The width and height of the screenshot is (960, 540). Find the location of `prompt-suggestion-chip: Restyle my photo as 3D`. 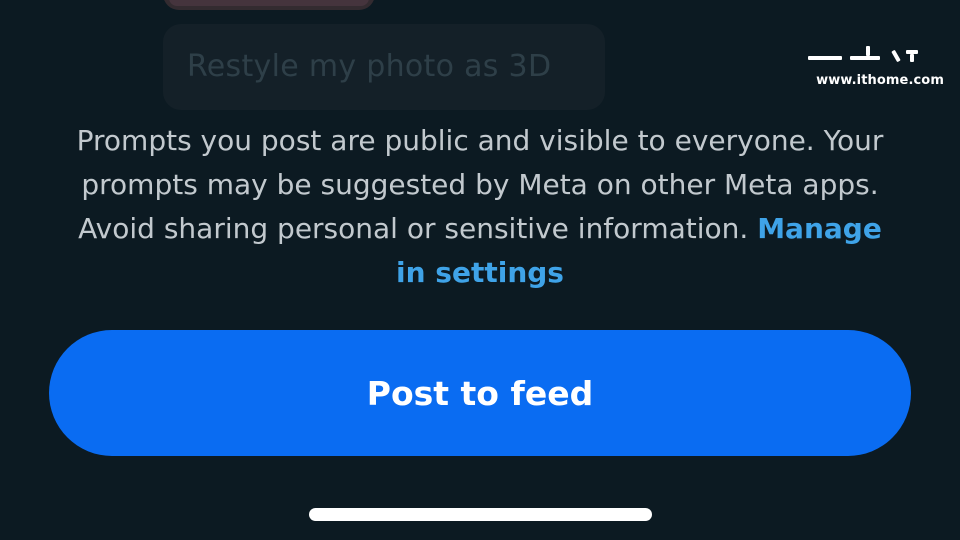

prompt-suggestion-chip: Restyle my photo as 3D is located at coordinates (384, 67).